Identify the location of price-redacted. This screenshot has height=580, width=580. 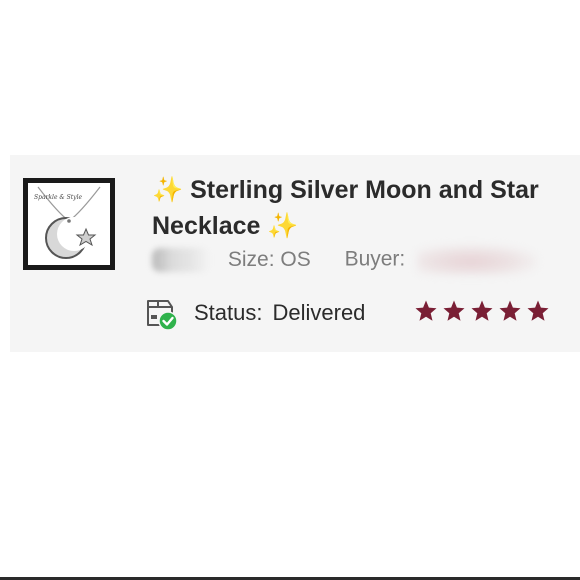
(181, 260).